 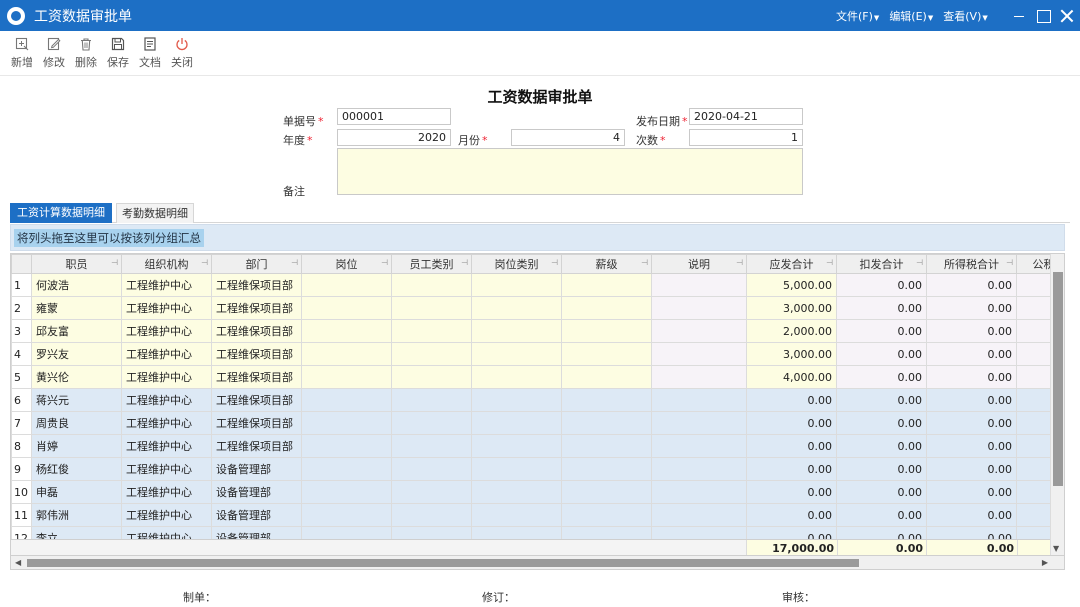 I want to click on cell-gross: 2,000.00, so click(x=791, y=331).